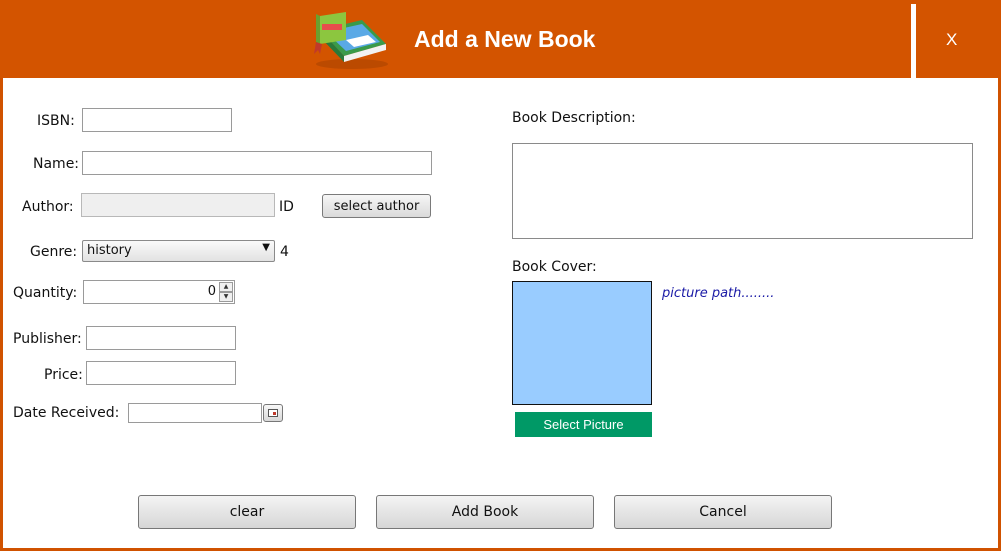 Image resolution: width=1001 pixels, height=551 pixels. I want to click on quantity-value: 0, so click(211, 291).